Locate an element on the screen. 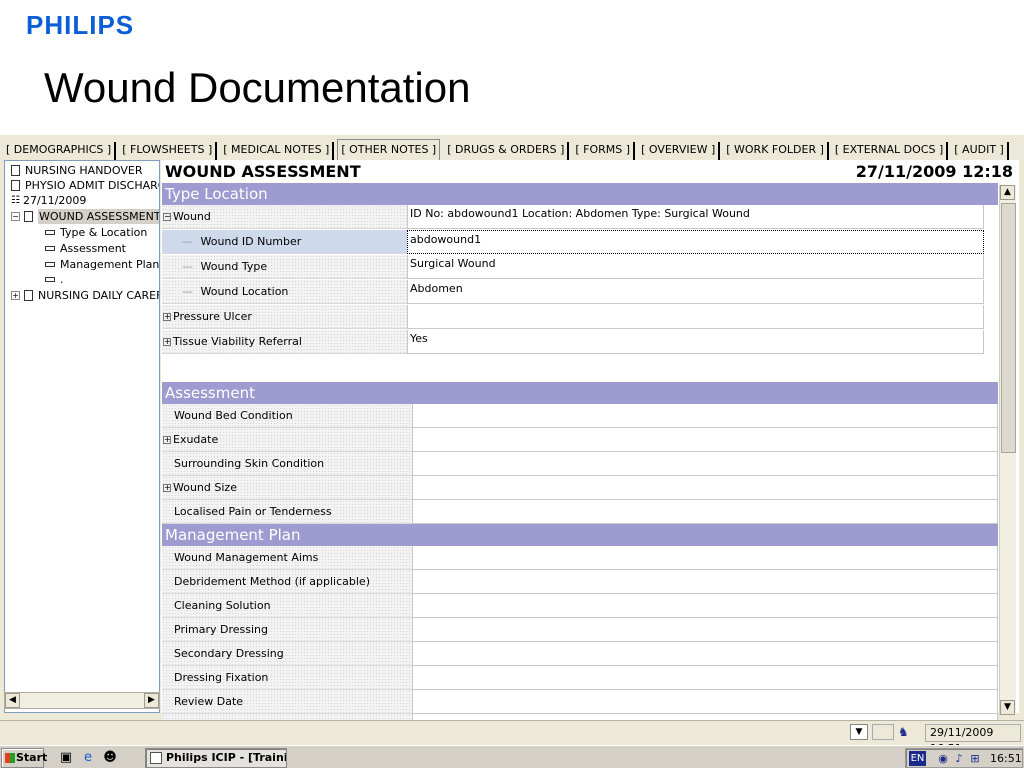 The width and height of the screenshot is (1024, 768). form-row-dressing-fixation: Dressing Fixation is located at coordinates (580, 678).